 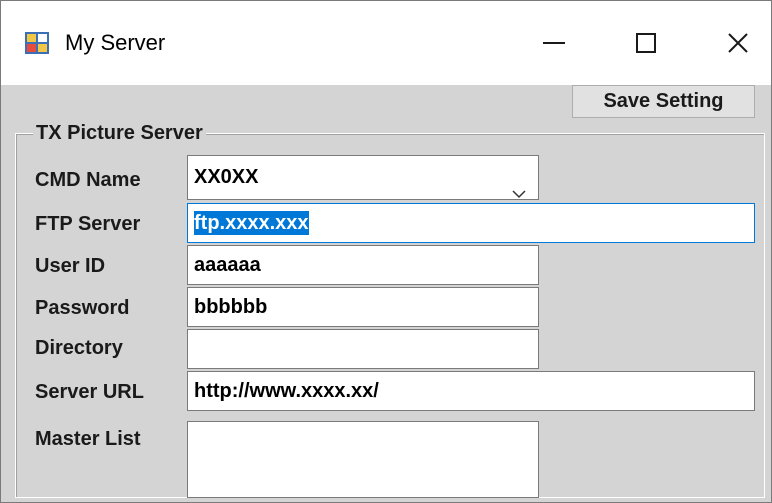 What do you see at coordinates (79, 348) in the screenshot?
I see `directory-label: Directory` at bounding box center [79, 348].